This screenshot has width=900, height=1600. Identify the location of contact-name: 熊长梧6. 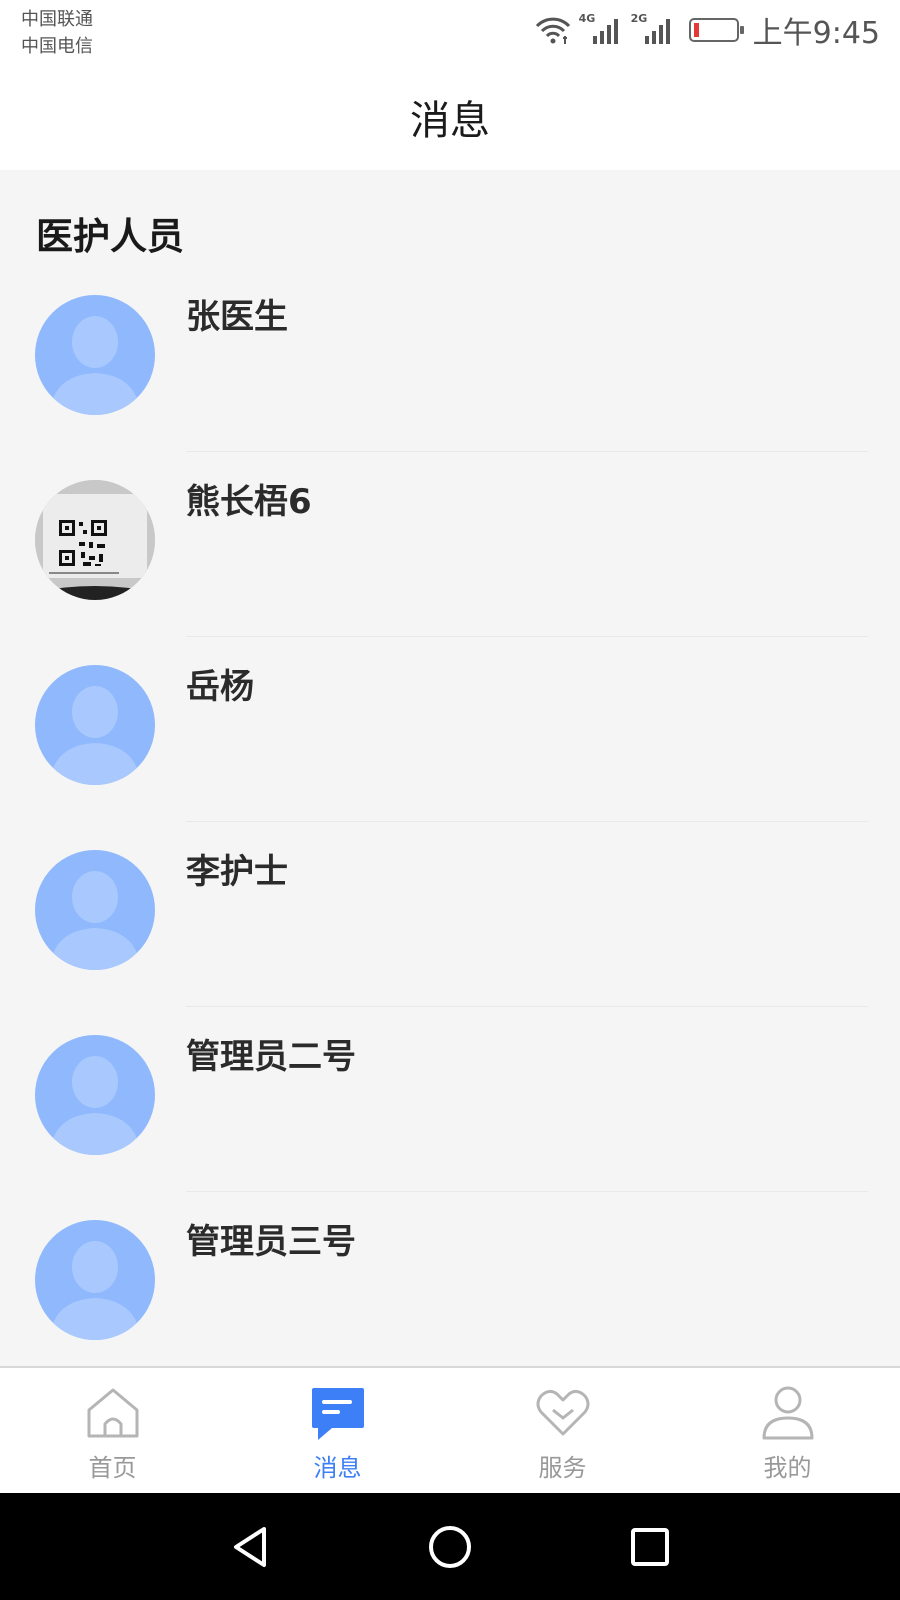
(249, 502).